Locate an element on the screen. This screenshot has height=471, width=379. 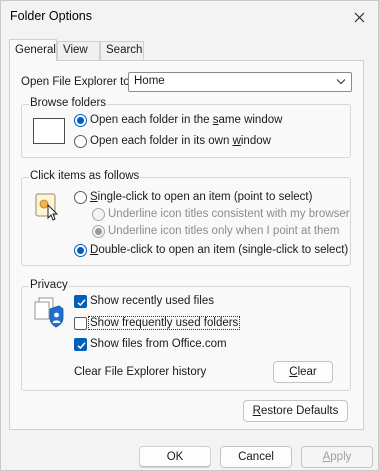
tab-search-label: Search is located at coordinates (124, 50).